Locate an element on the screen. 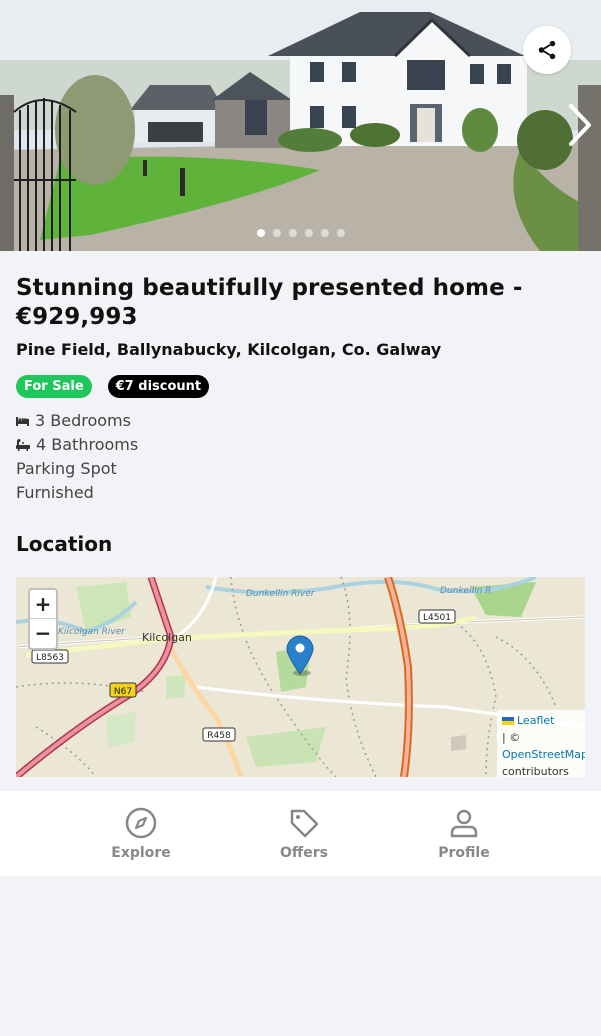 The width and height of the screenshot is (601, 1036). zoom-out-button: − is located at coordinates (43, 633).